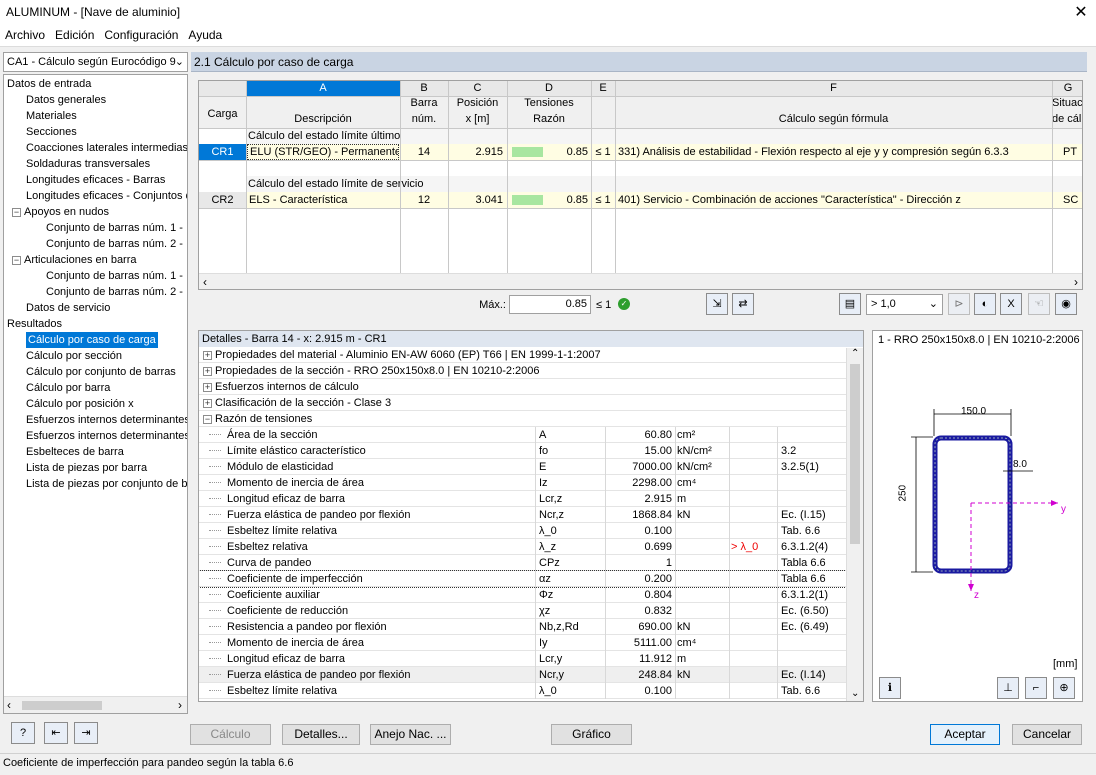  I want to click on tree-item: − Articulaciones en barra, so click(74, 260).